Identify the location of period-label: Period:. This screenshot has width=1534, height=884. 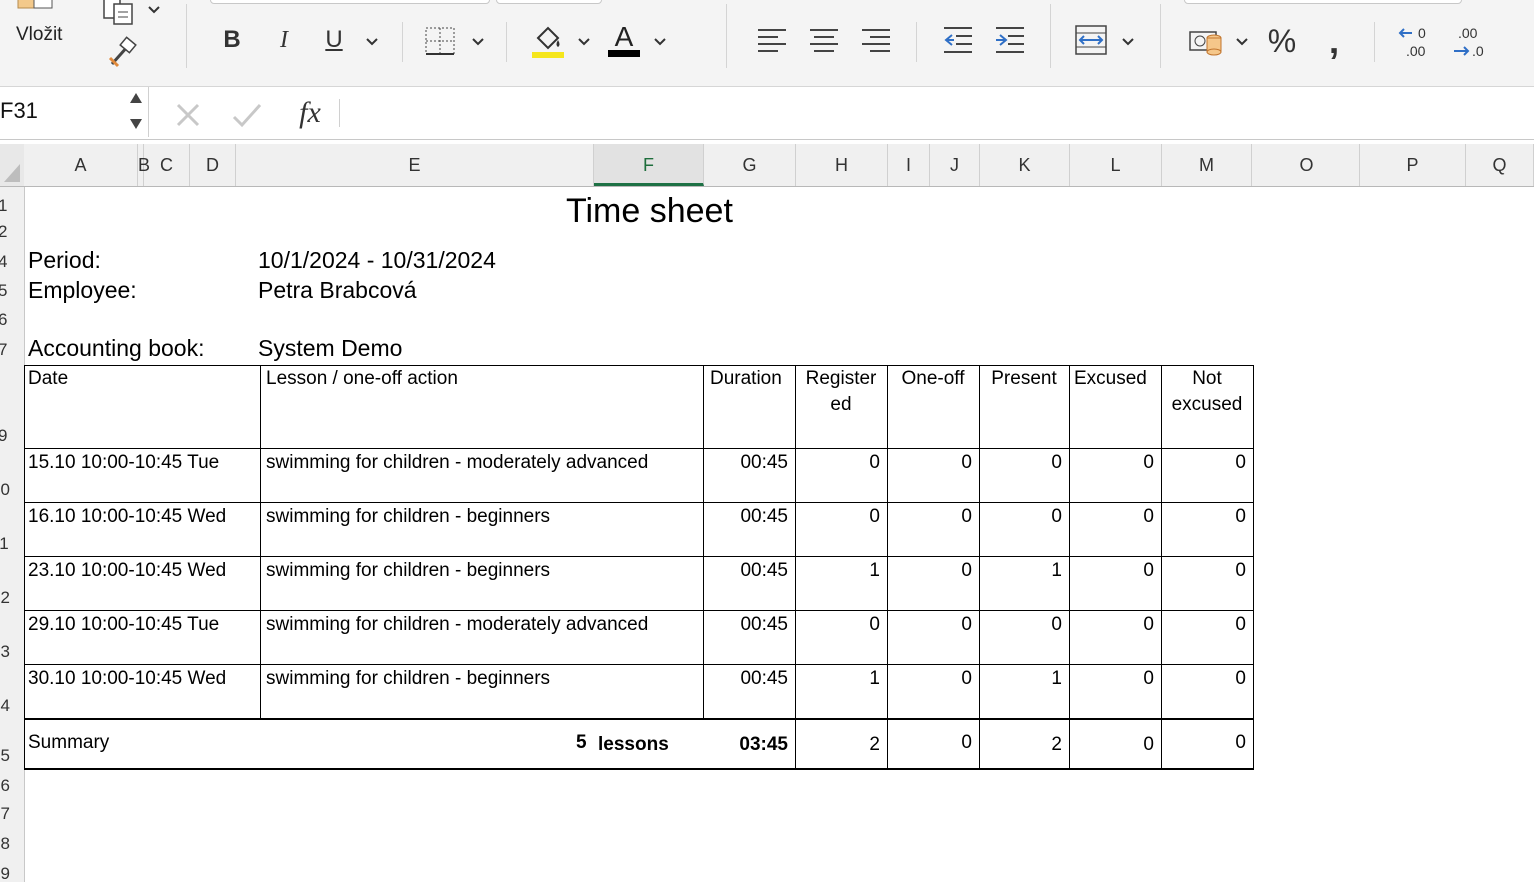
(64, 260).